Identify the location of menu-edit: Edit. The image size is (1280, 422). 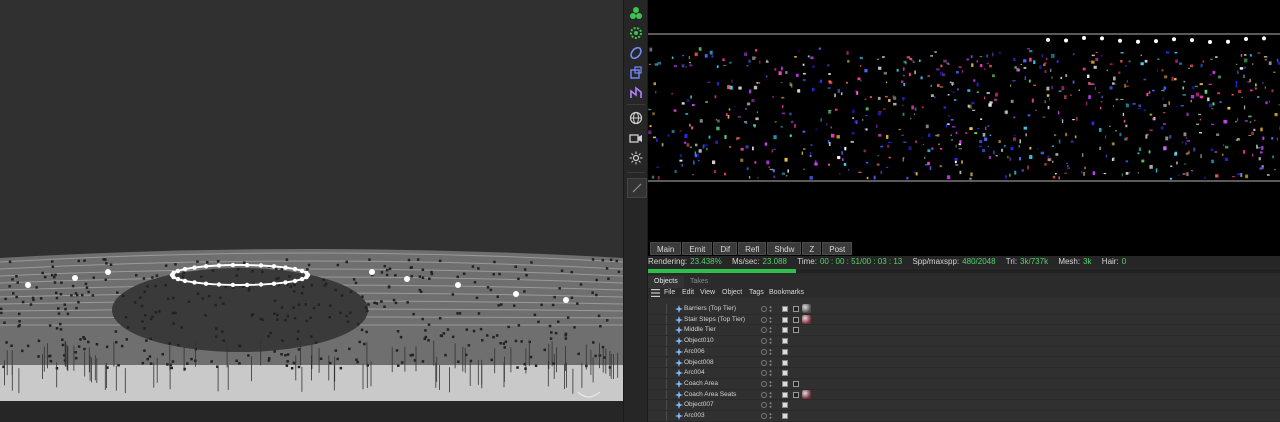
(688, 293).